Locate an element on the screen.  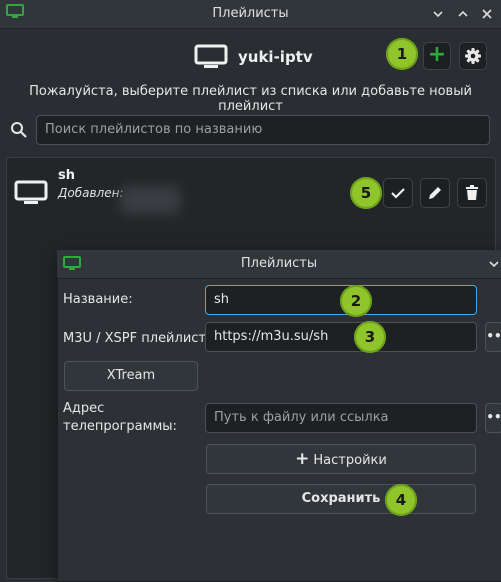
callout-badge-1: 1 is located at coordinates (402, 54).